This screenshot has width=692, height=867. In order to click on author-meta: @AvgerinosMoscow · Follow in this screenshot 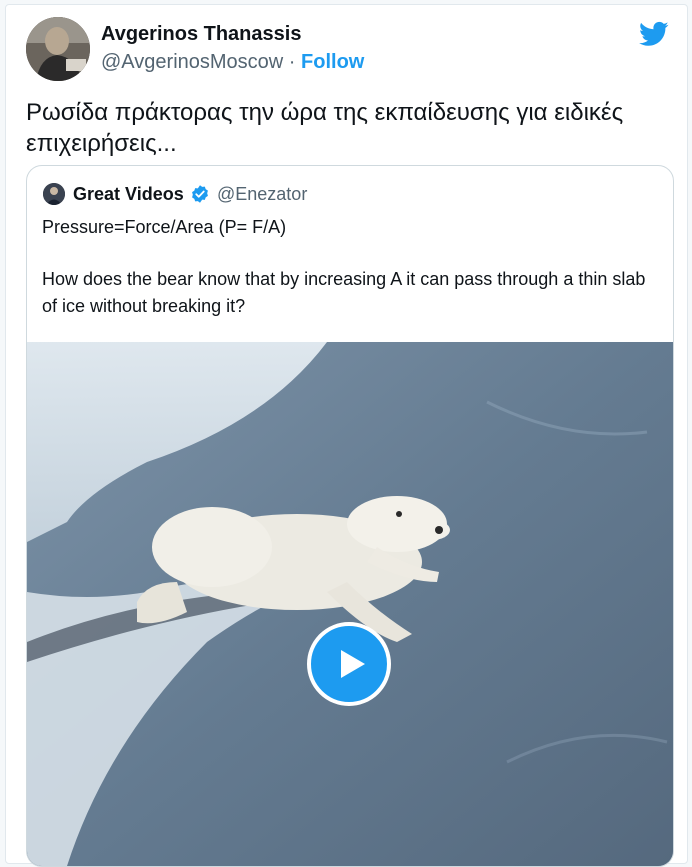, I will do `click(232, 62)`.